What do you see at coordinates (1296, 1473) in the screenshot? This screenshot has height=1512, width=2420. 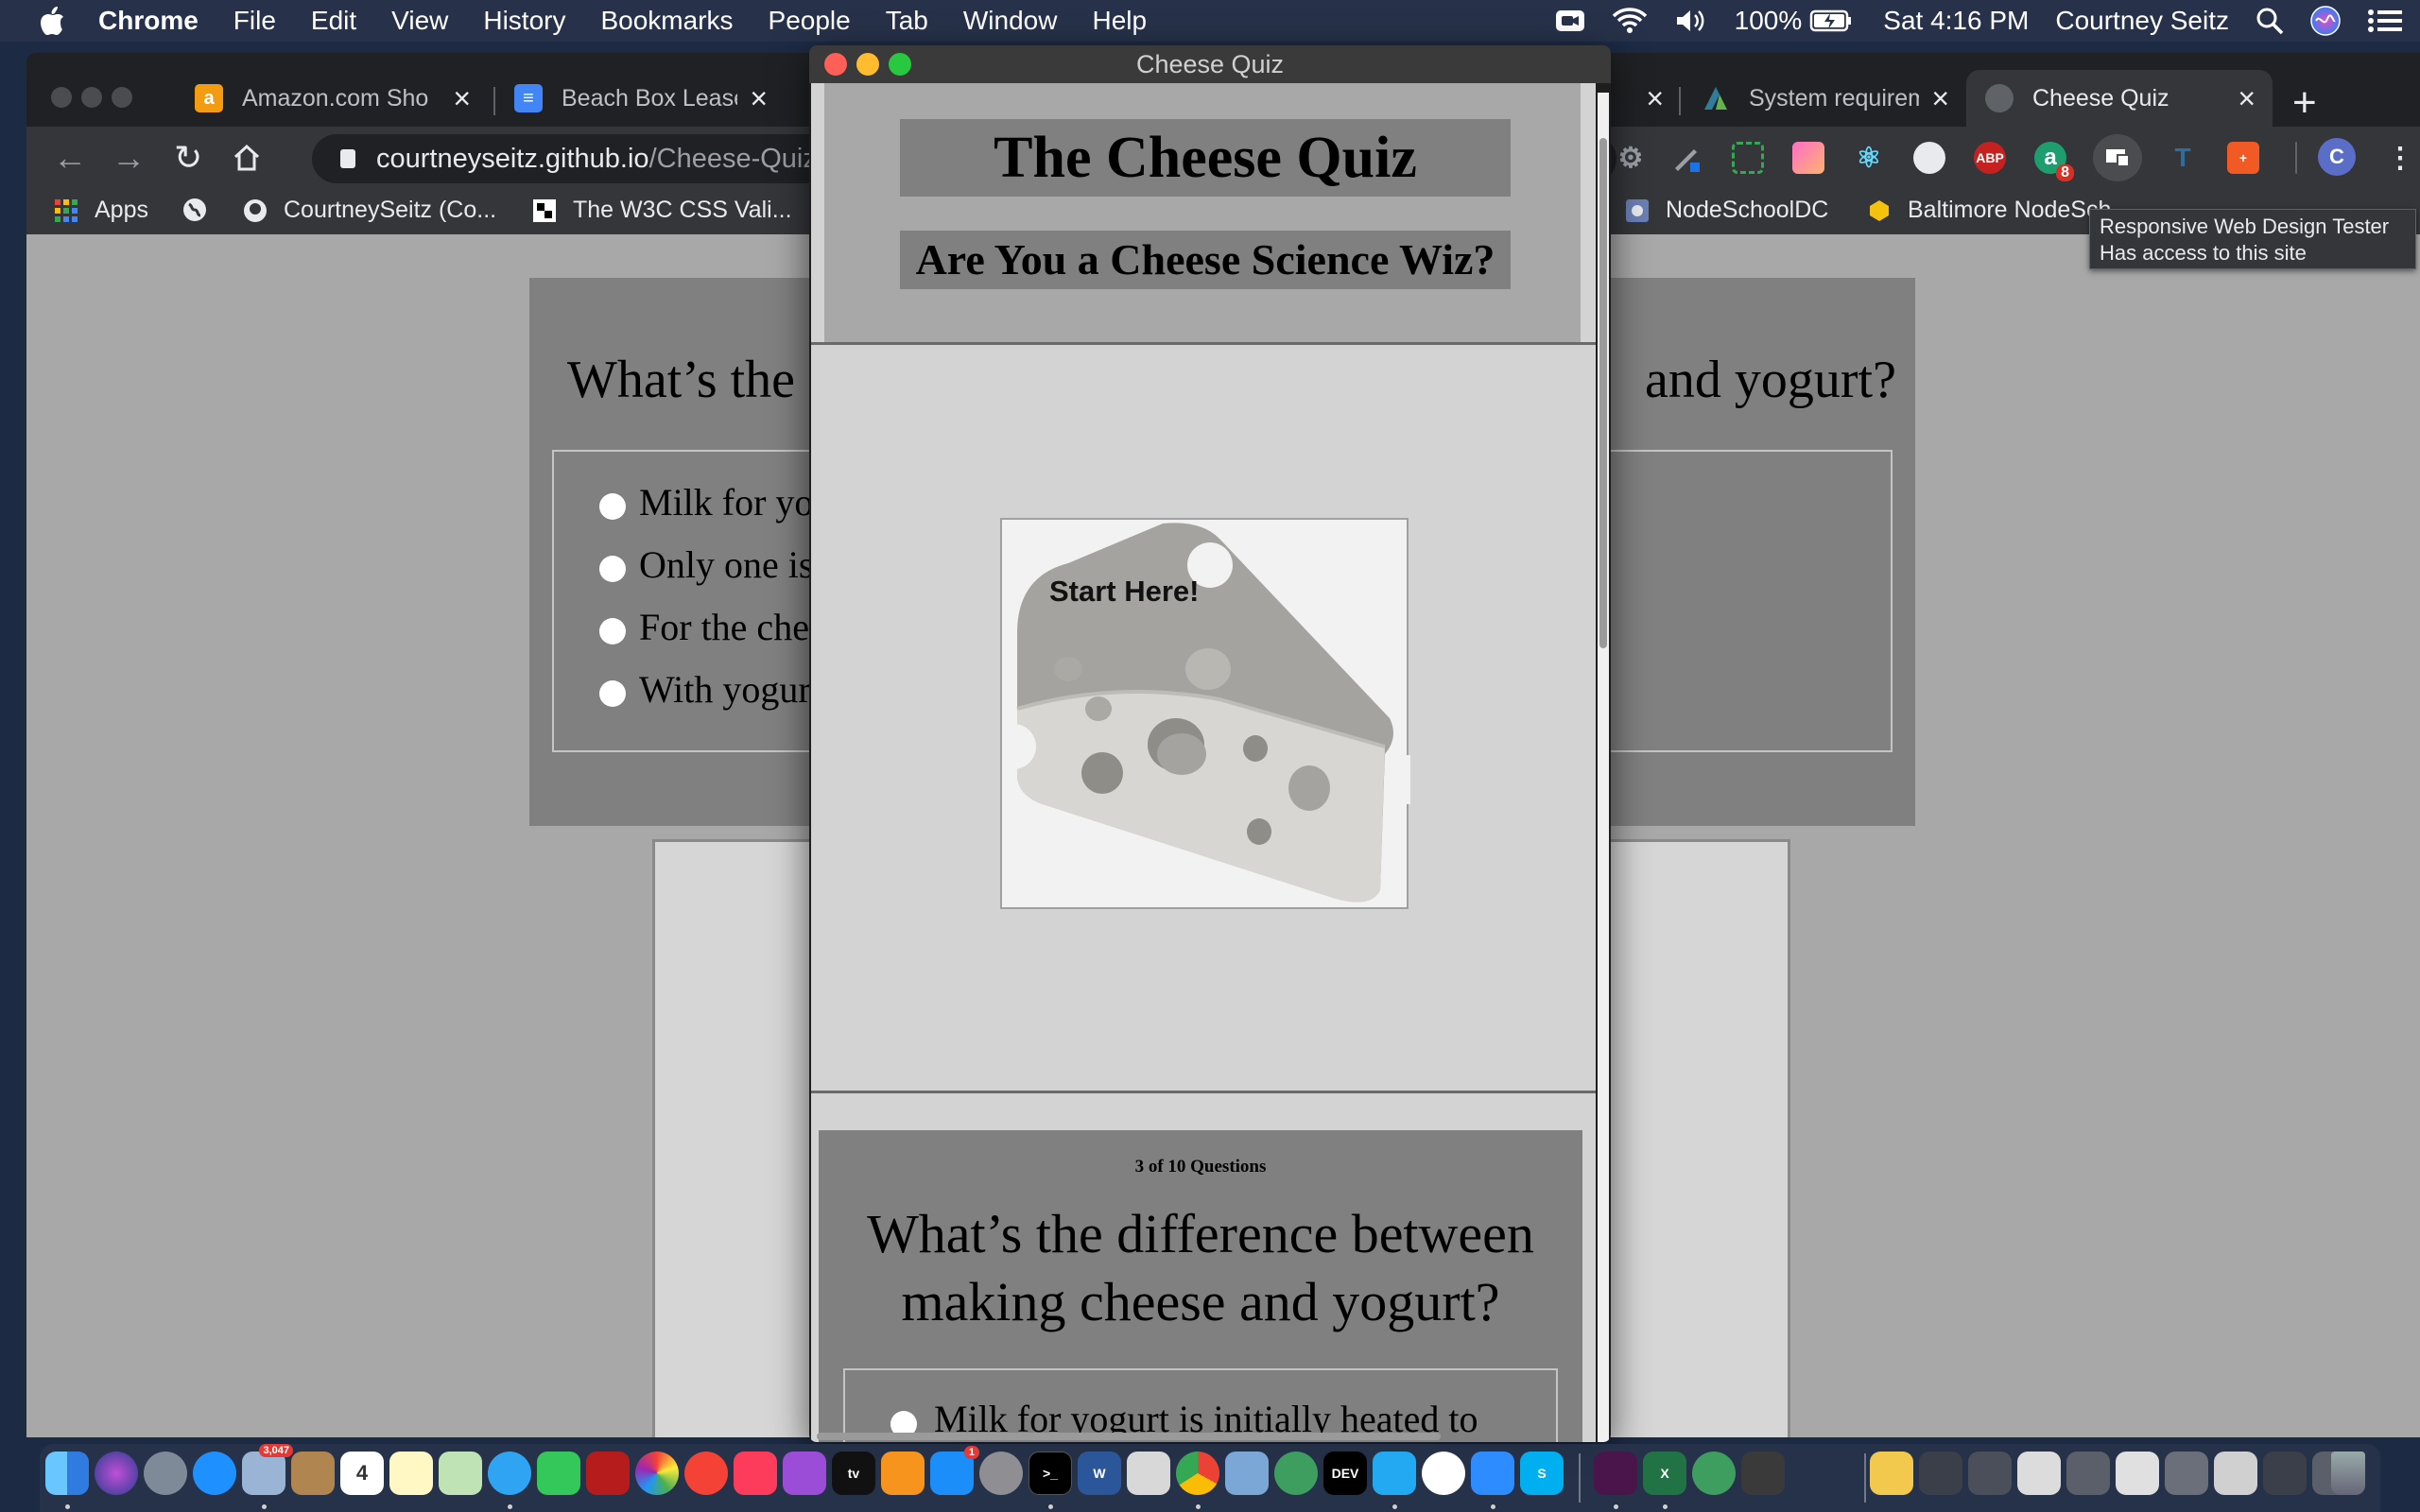 I see `atom-icon` at bounding box center [1296, 1473].